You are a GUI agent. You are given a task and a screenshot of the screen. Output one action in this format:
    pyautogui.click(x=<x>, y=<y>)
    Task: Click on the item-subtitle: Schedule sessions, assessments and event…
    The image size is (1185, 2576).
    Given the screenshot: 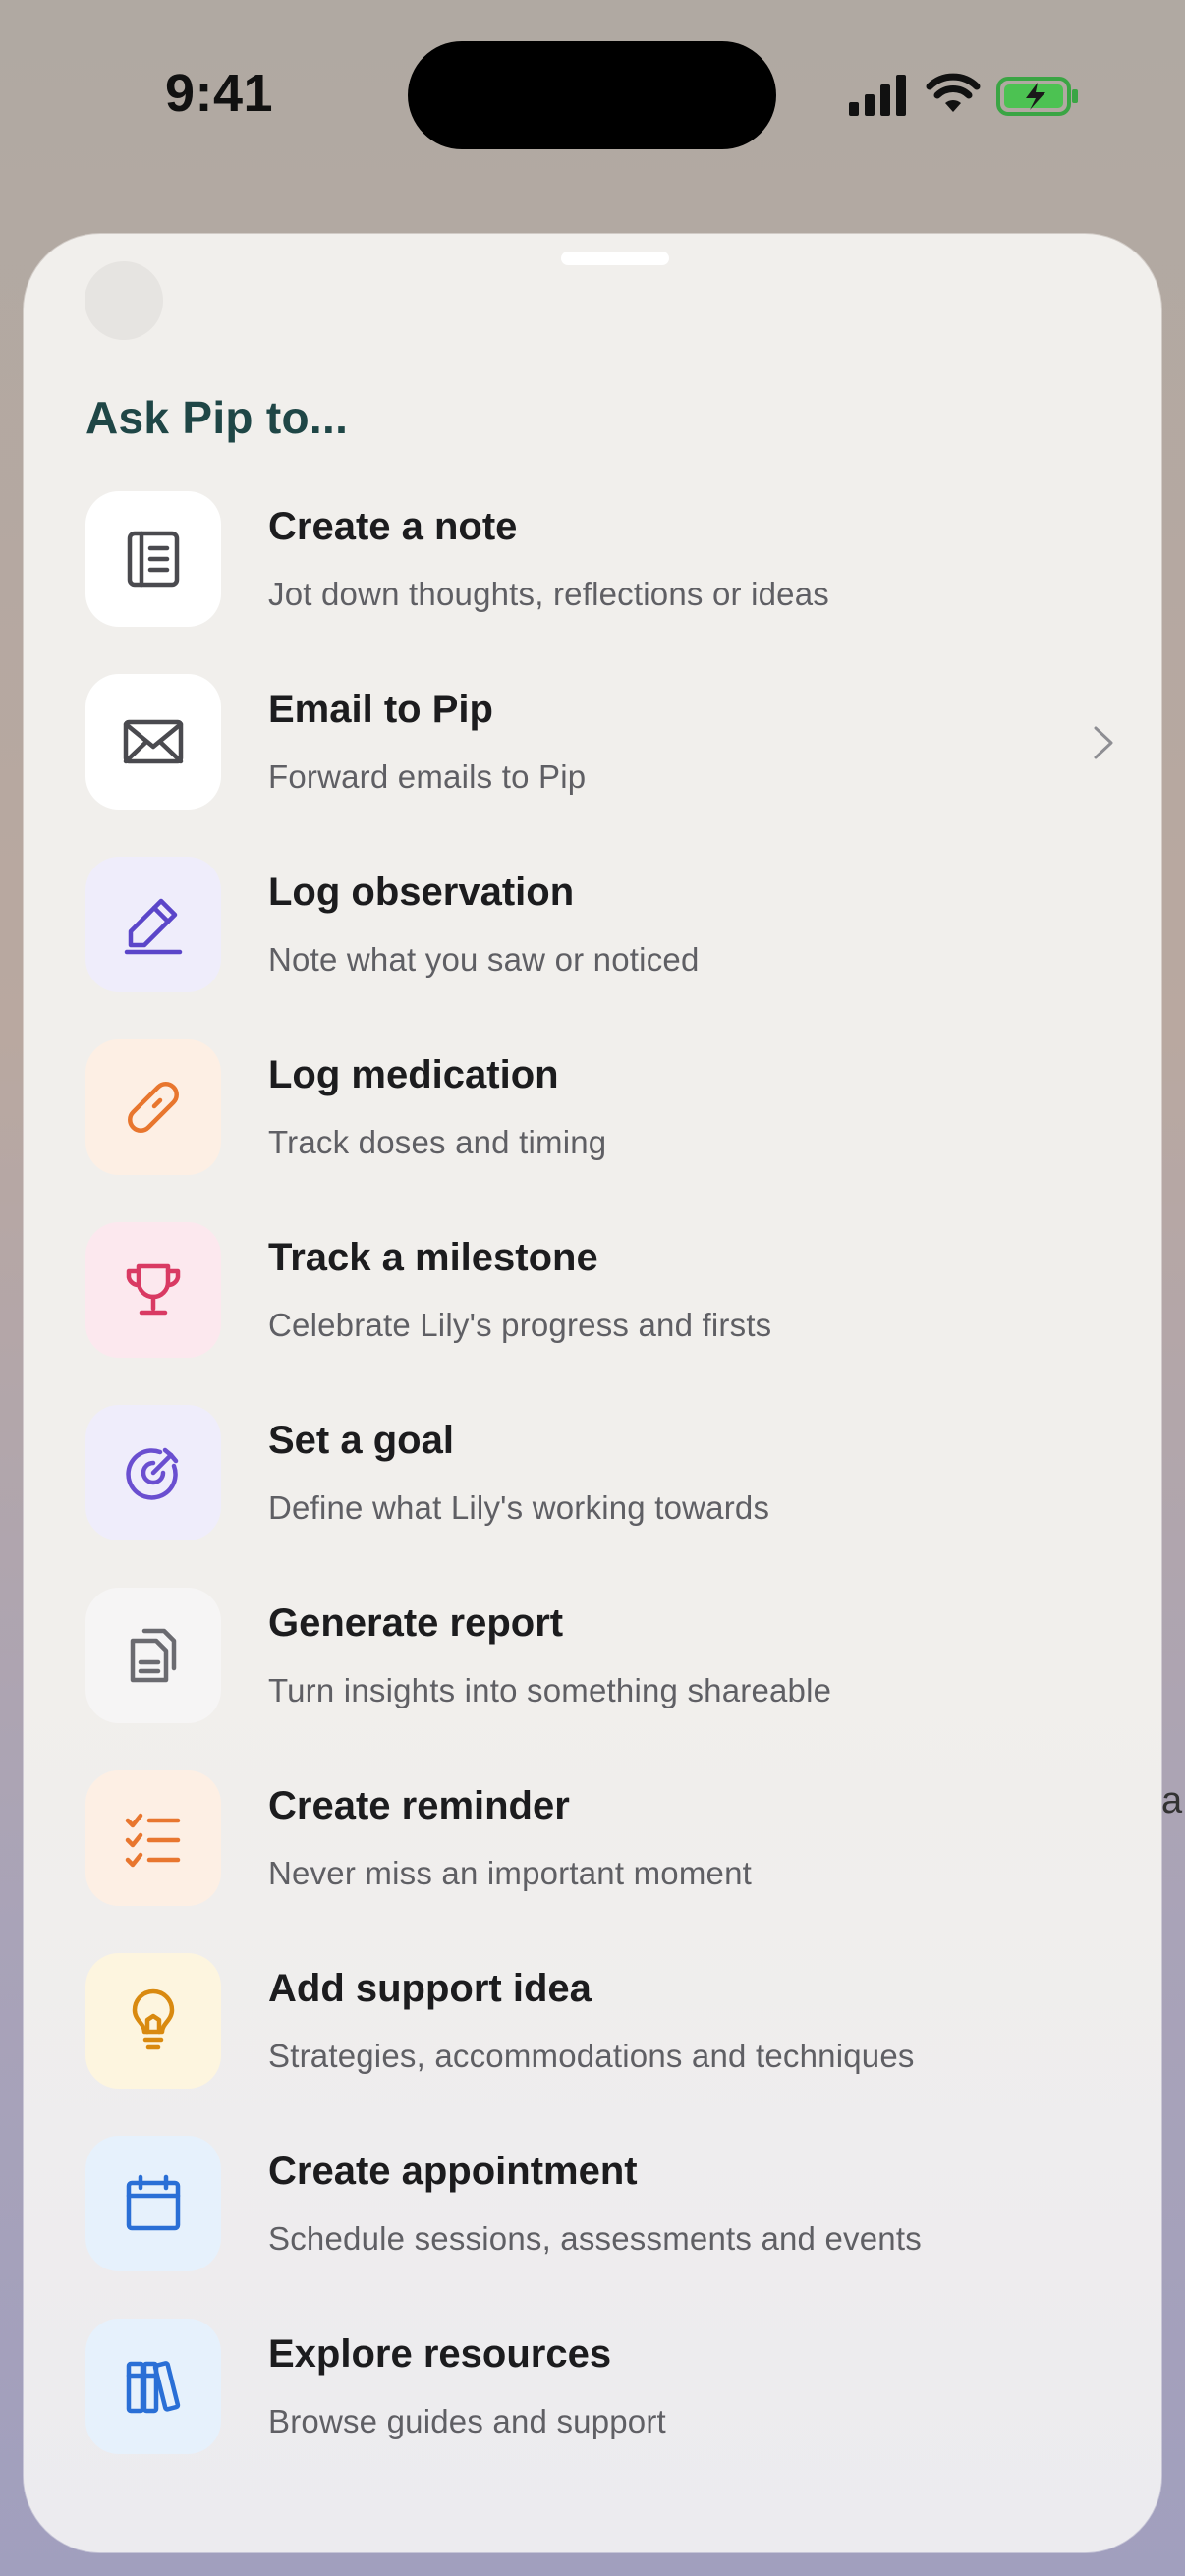 What is the action you would take?
    pyautogui.click(x=595, y=2238)
    